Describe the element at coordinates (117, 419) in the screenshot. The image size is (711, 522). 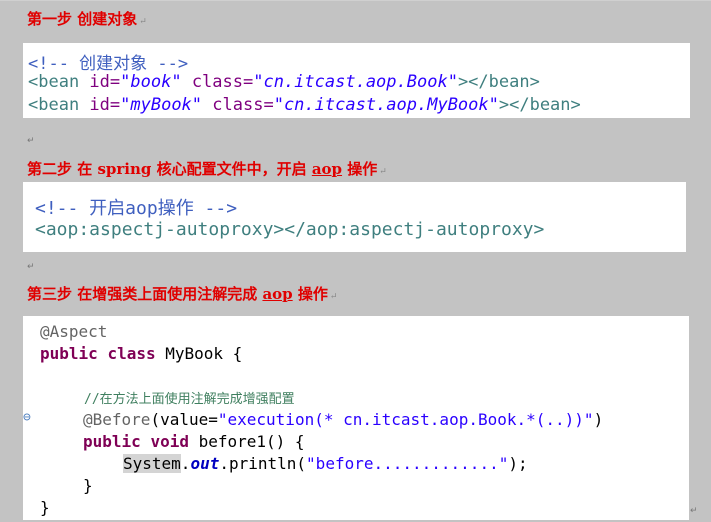
I see `before-annotation: @Before` at that location.